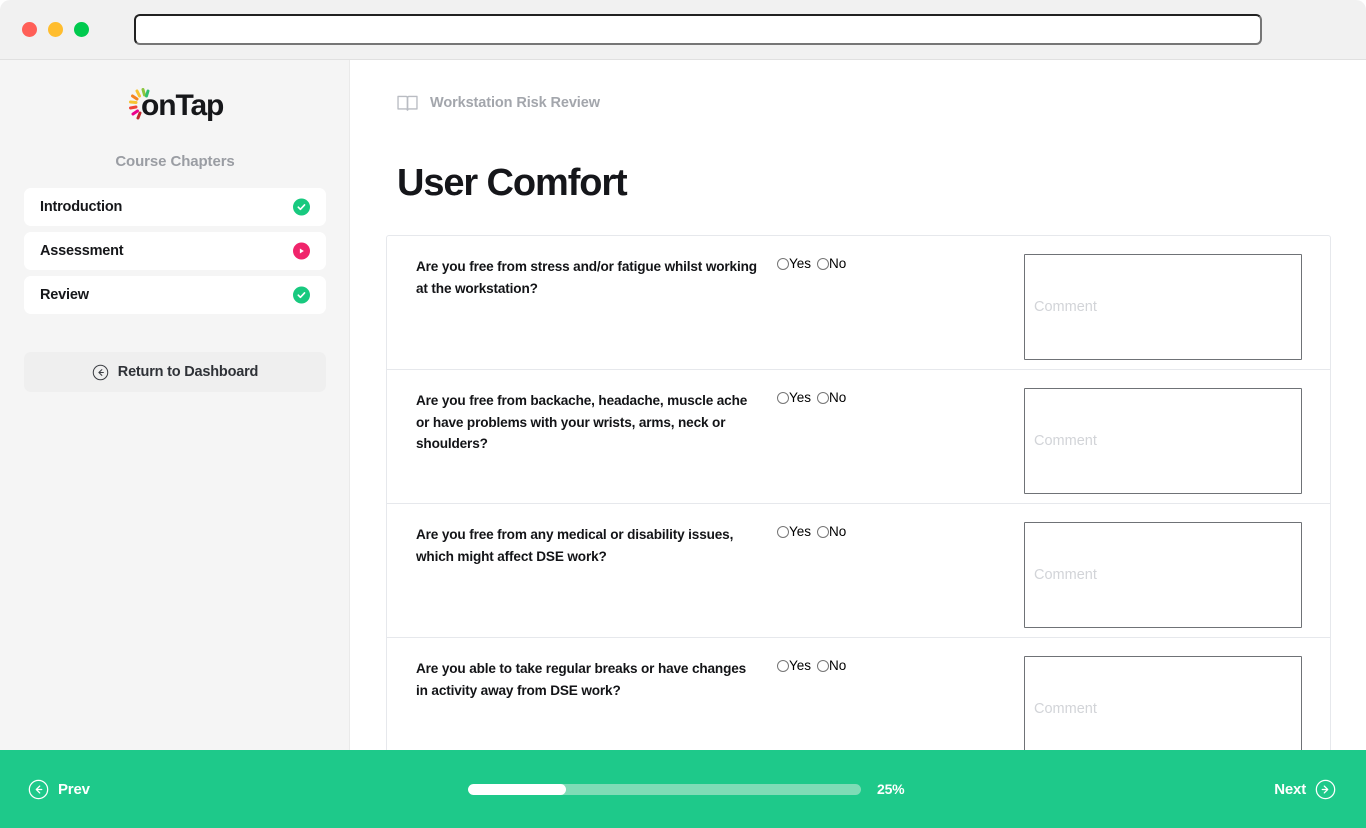  I want to click on address-bar, so click(698, 29).